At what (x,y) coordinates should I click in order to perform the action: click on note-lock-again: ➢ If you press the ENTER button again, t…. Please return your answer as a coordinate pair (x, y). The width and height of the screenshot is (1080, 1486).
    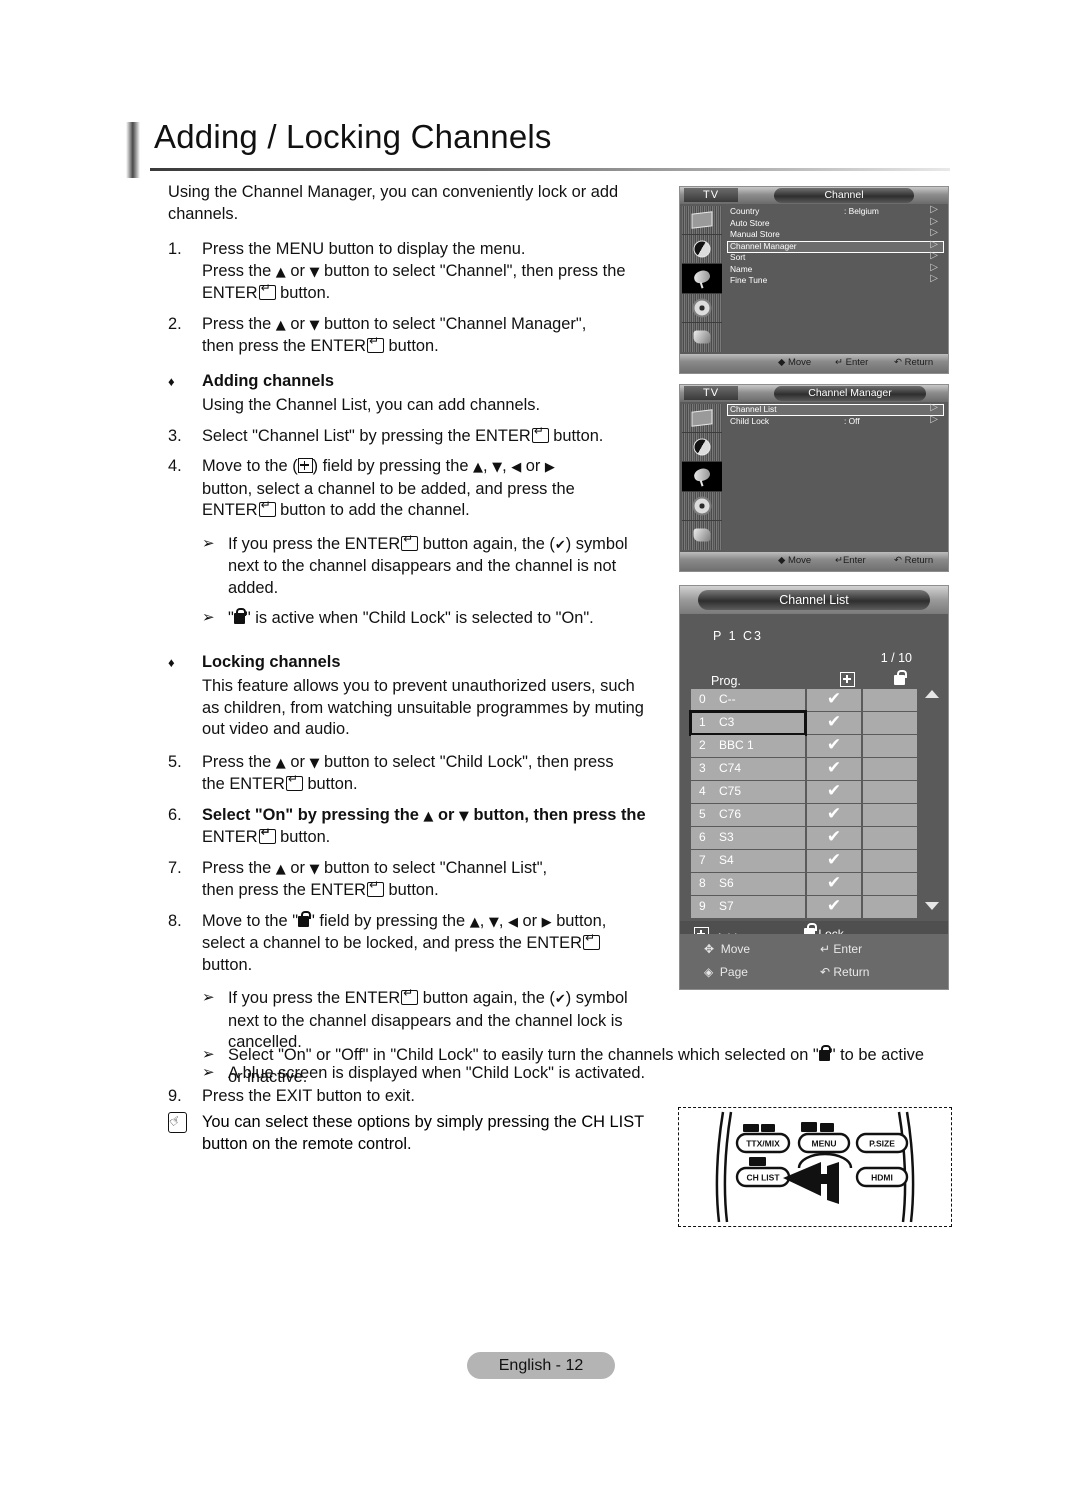
    Looking at the image, I should click on (437, 1020).